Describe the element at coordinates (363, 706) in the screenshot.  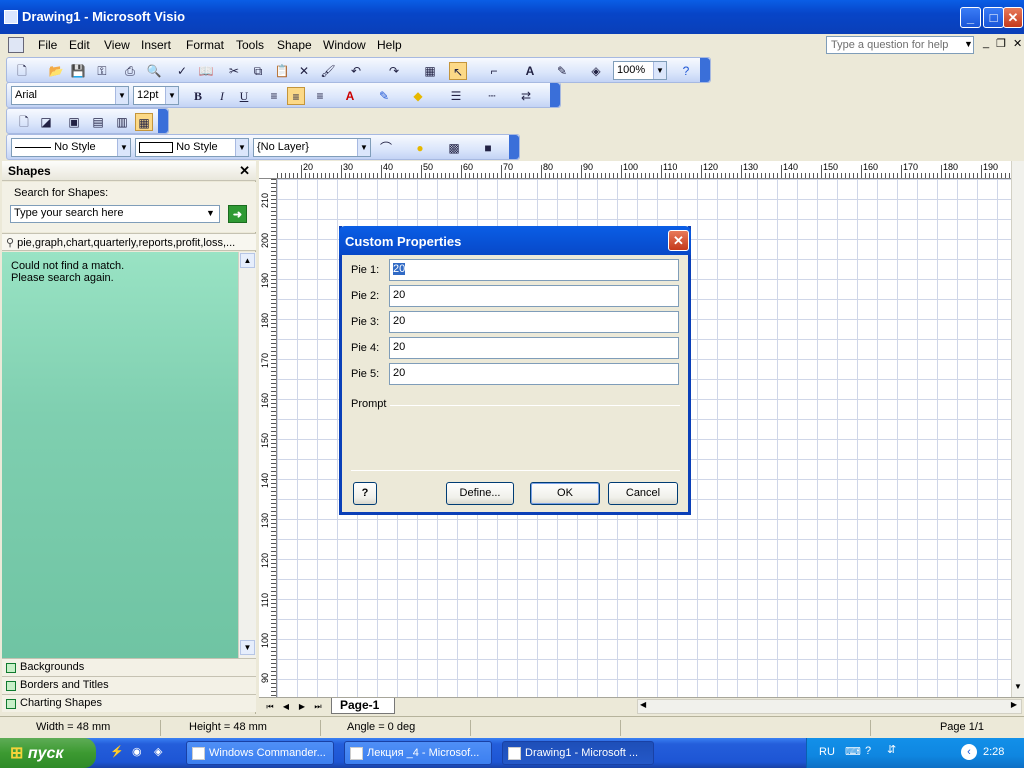
I see `page-tab: Page-1` at that location.